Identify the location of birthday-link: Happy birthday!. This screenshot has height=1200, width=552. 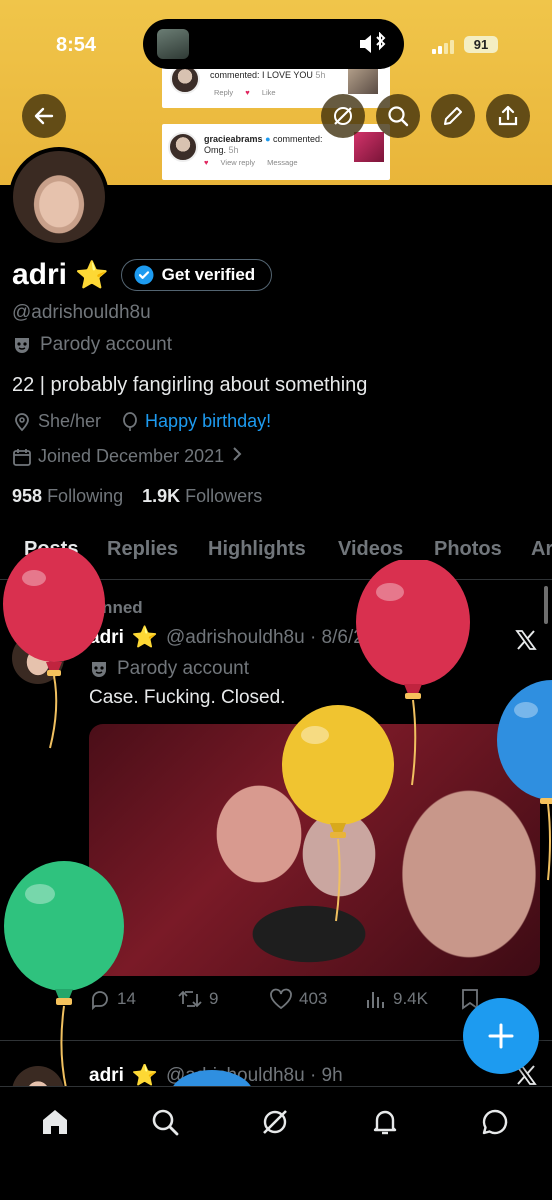
(208, 421).